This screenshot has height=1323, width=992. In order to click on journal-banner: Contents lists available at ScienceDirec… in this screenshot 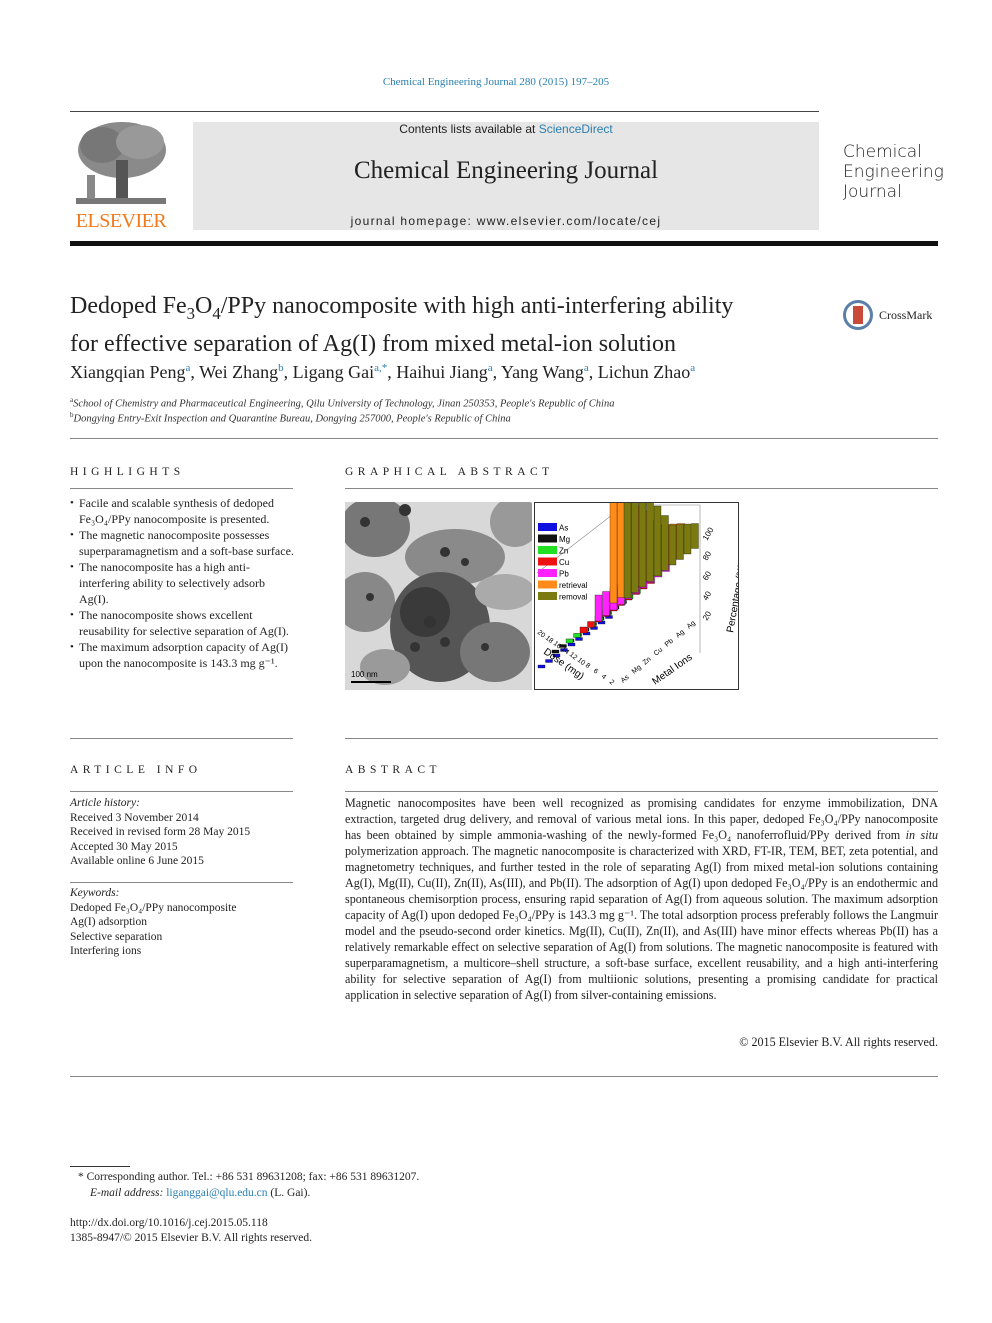, I will do `click(506, 176)`.